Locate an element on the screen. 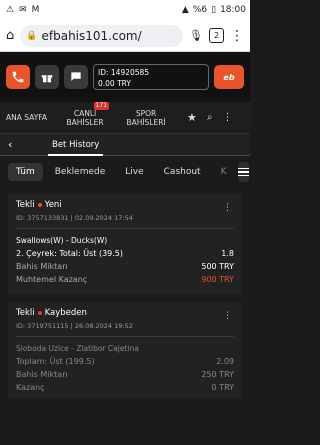 The image size is (320, 445). filter-tab-all: Tüm is located at coordinates (25, 172).